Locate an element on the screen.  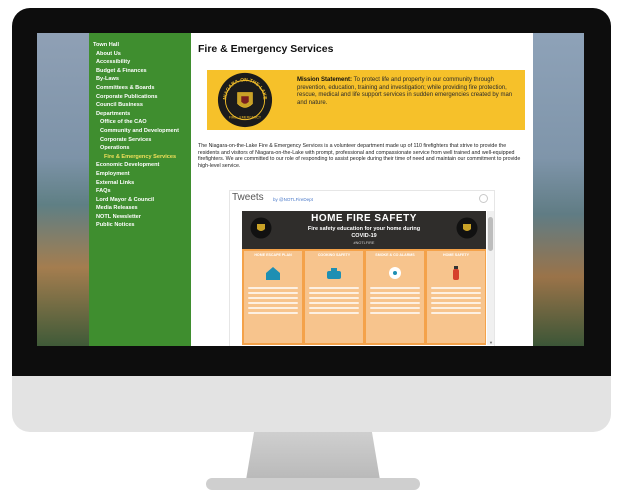
seal-bottom-text: FIRE · EMERGENCY is located at coordinates (245, 118).